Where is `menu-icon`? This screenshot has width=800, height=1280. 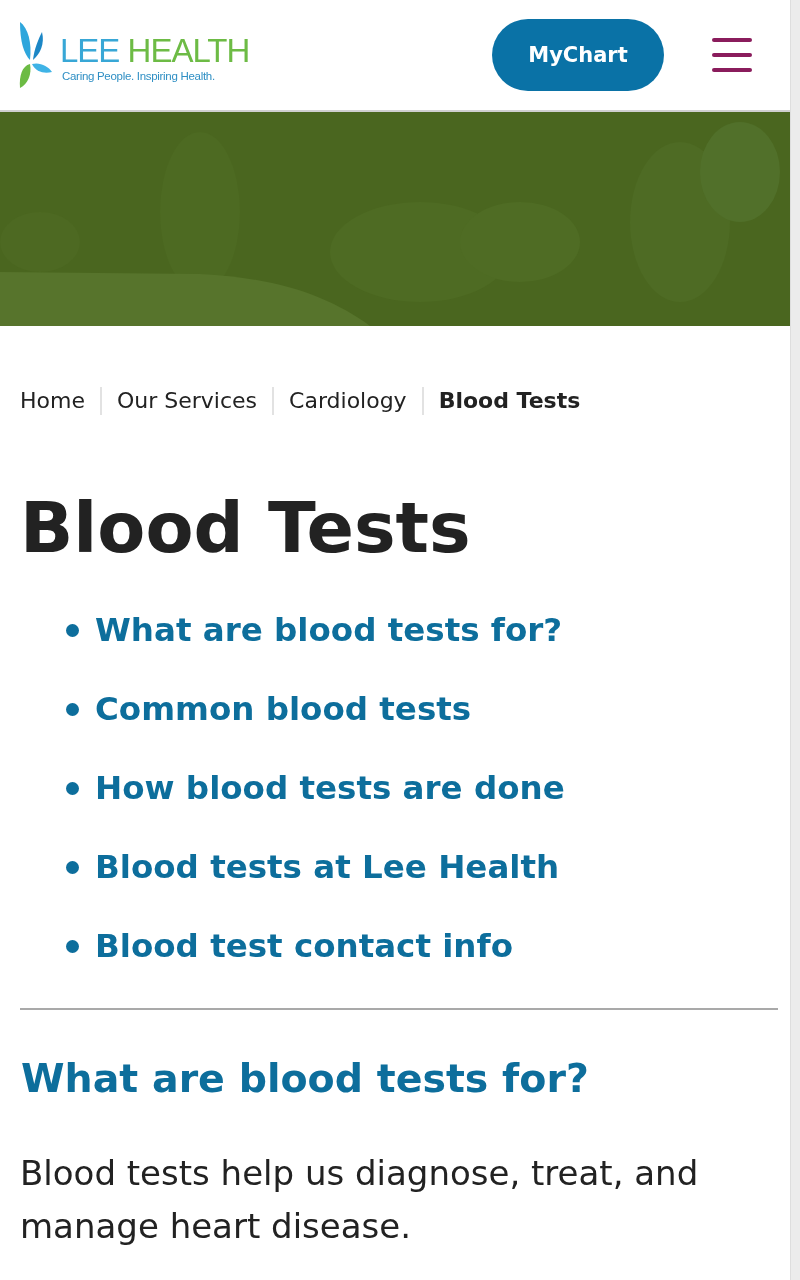 menu-icon is located at coordinates (732, 55).